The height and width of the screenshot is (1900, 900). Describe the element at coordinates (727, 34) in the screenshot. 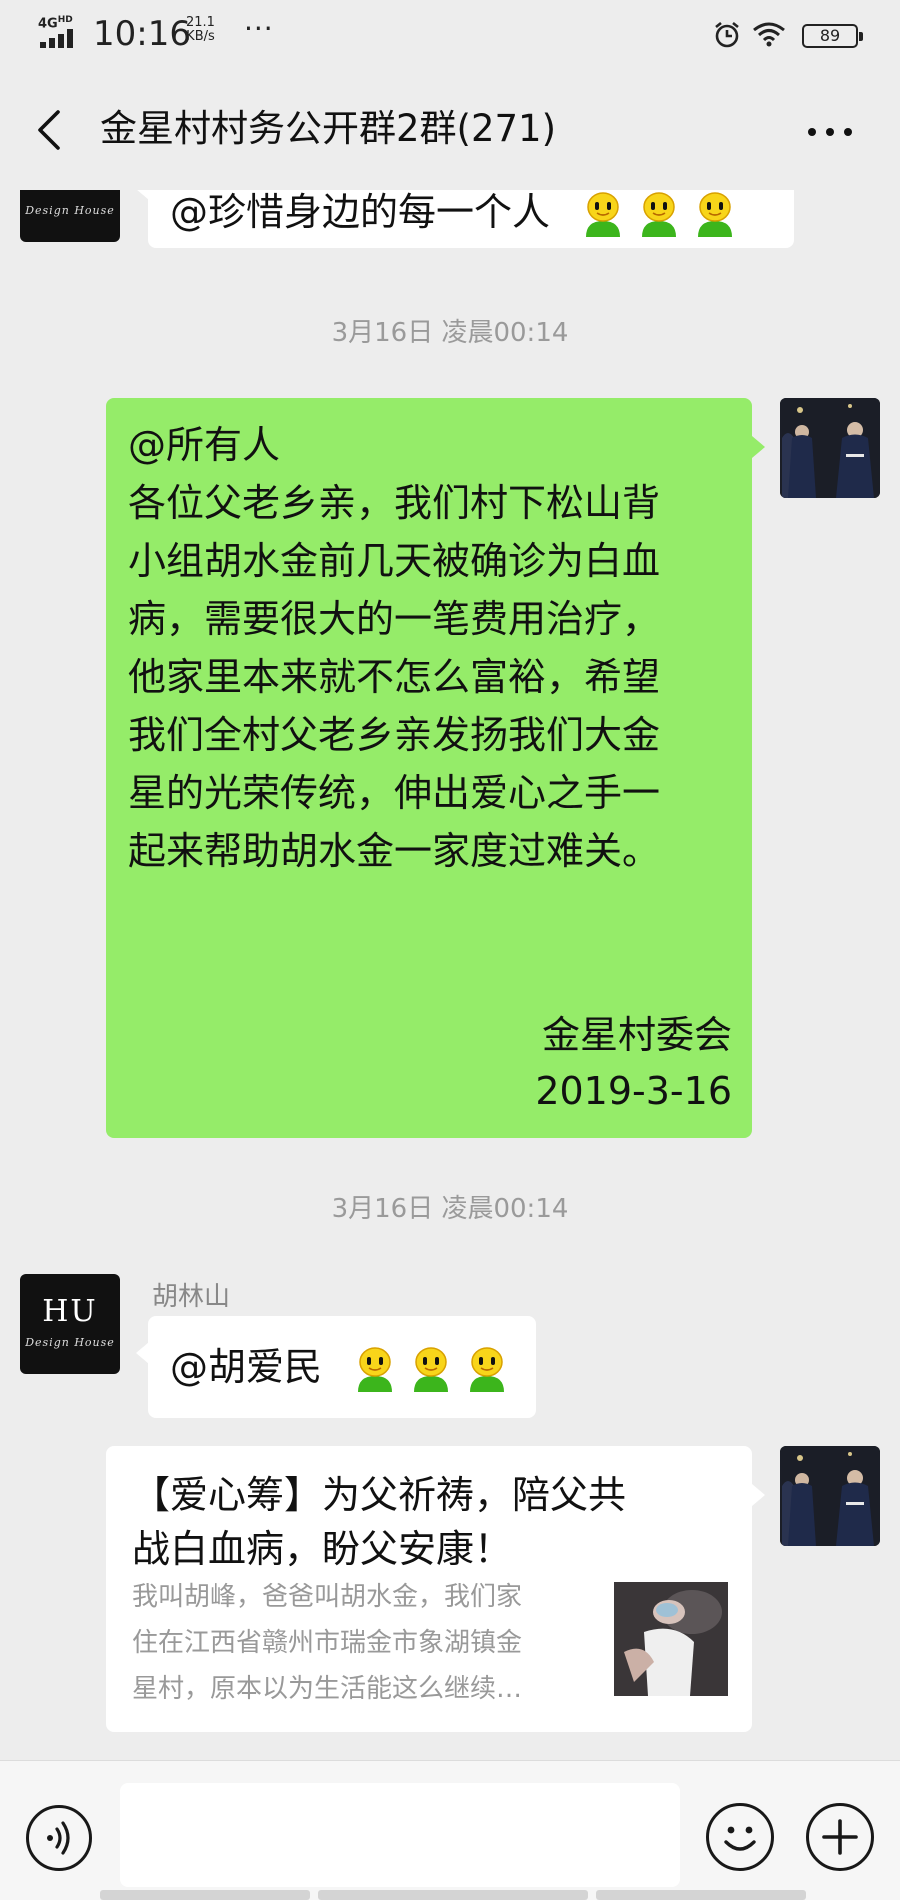

I see `alarm-icon` at that location.